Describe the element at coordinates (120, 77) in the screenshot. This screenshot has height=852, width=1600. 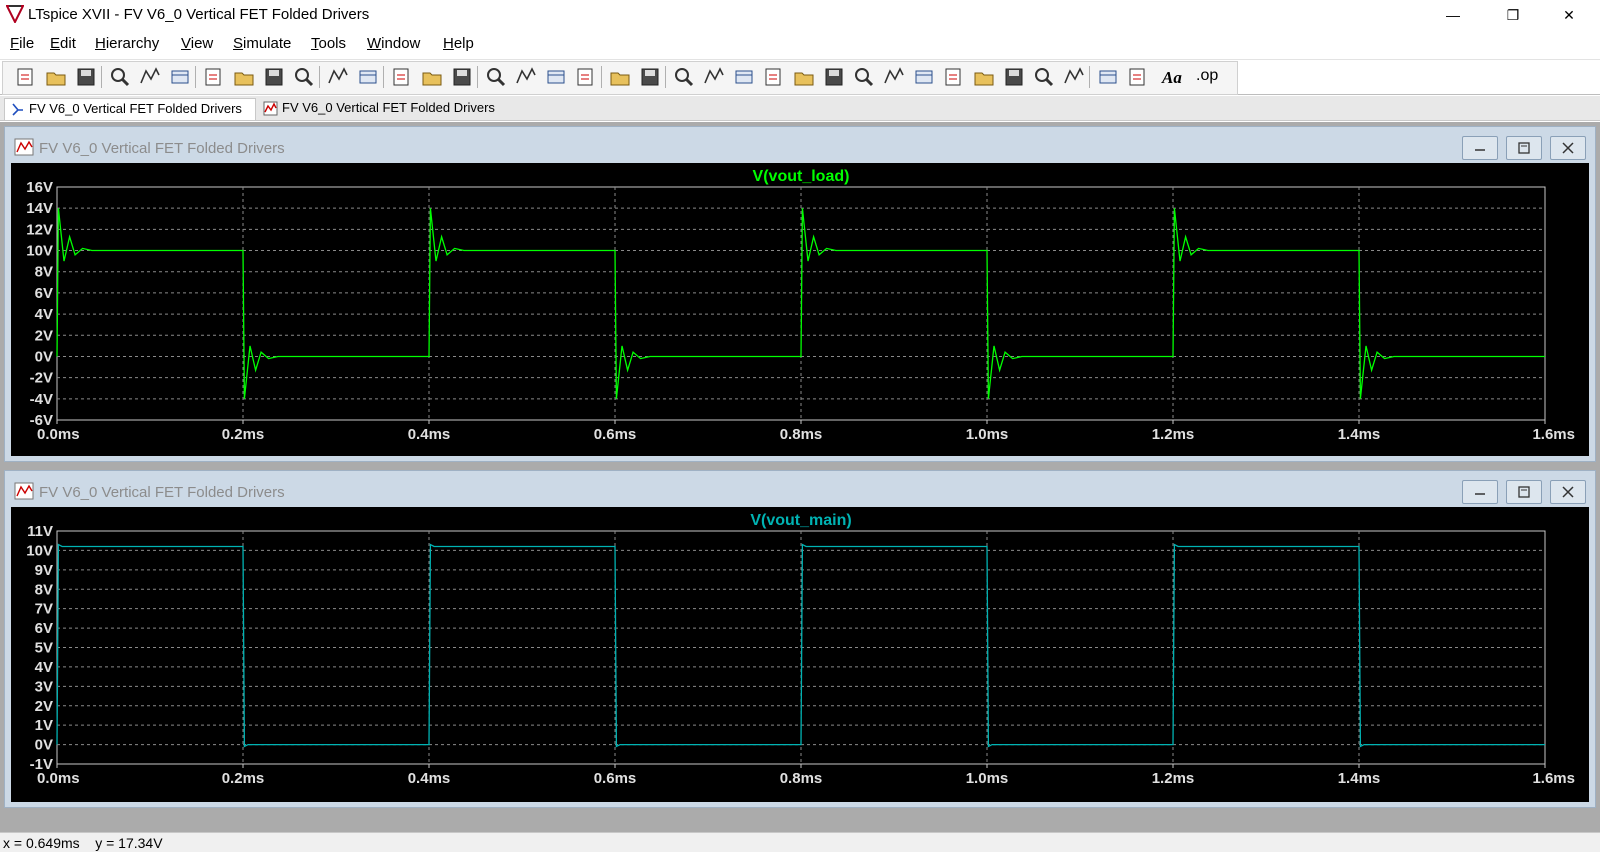
I see `control-panel-button` at that location.